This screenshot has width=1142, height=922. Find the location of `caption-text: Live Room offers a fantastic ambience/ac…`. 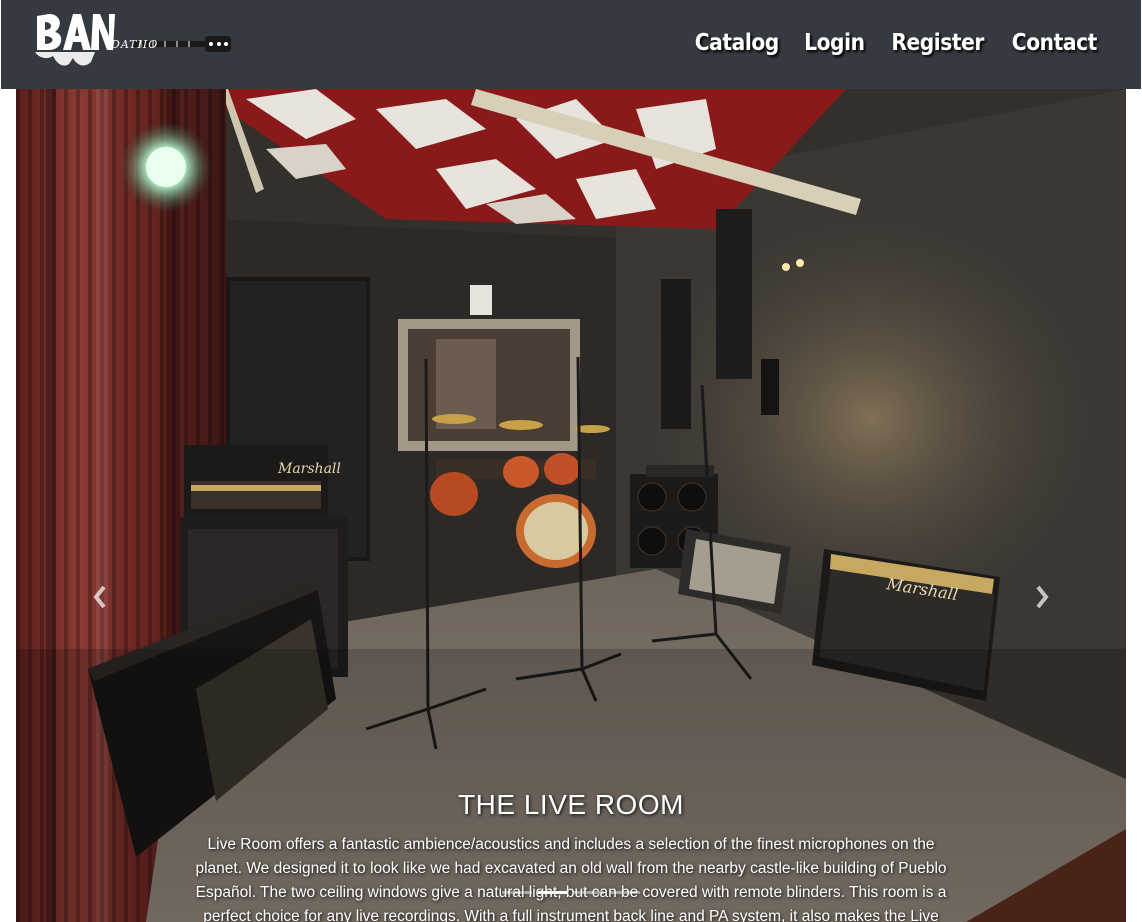

caption-text: Live Room offers a fantastic ambience/ac… is located at coordinates (571, 879).